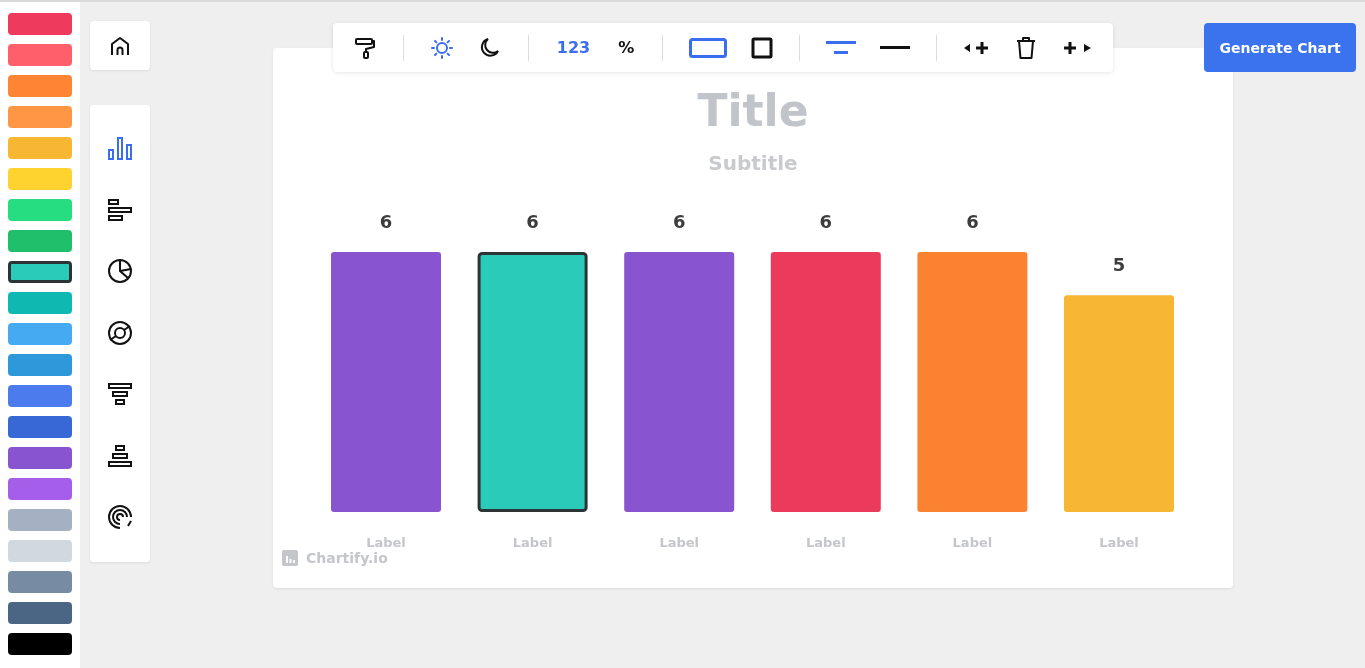 This screenshot has height=668, width=1365. I want to click on value-format-button: 123, so click(573, 47).